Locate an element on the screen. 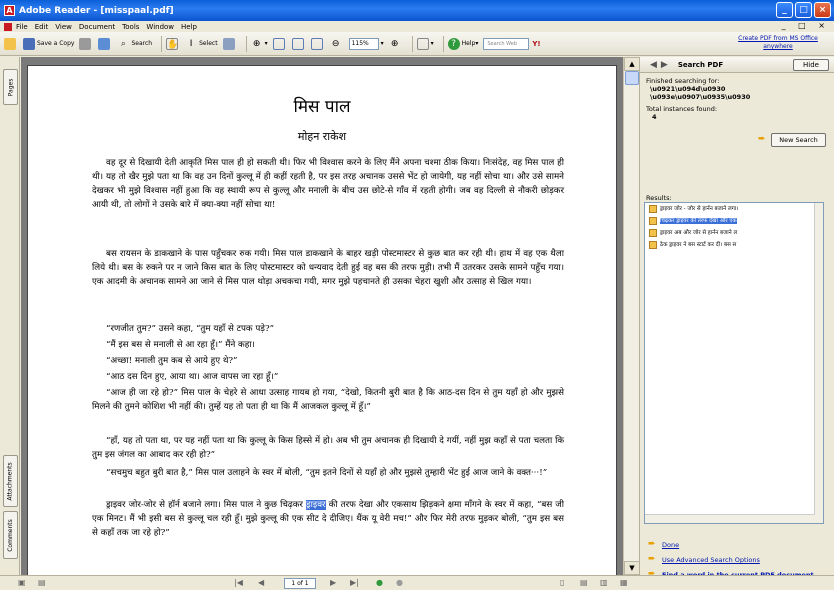 This screenshot has width=834, height=590. search-query-line1: \u0921\u094d\u0930 is located at coordinates (688, 89).